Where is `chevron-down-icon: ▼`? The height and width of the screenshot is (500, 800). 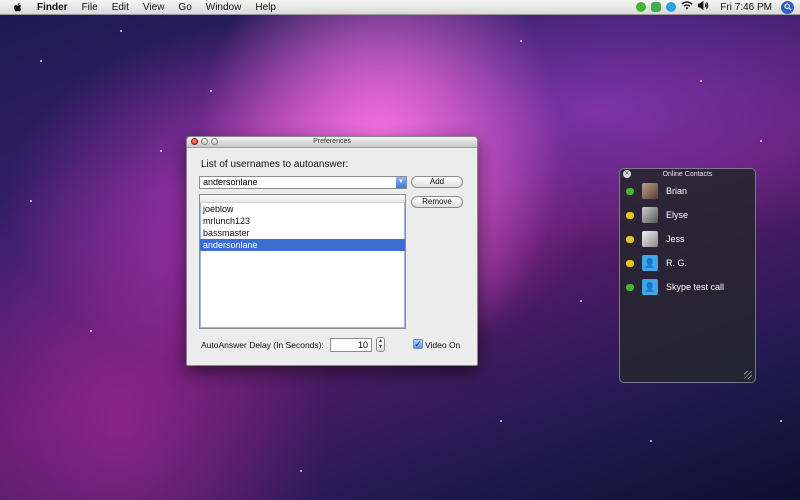
chevron-down-icon: ▼ is located at coordinates (401, 182).